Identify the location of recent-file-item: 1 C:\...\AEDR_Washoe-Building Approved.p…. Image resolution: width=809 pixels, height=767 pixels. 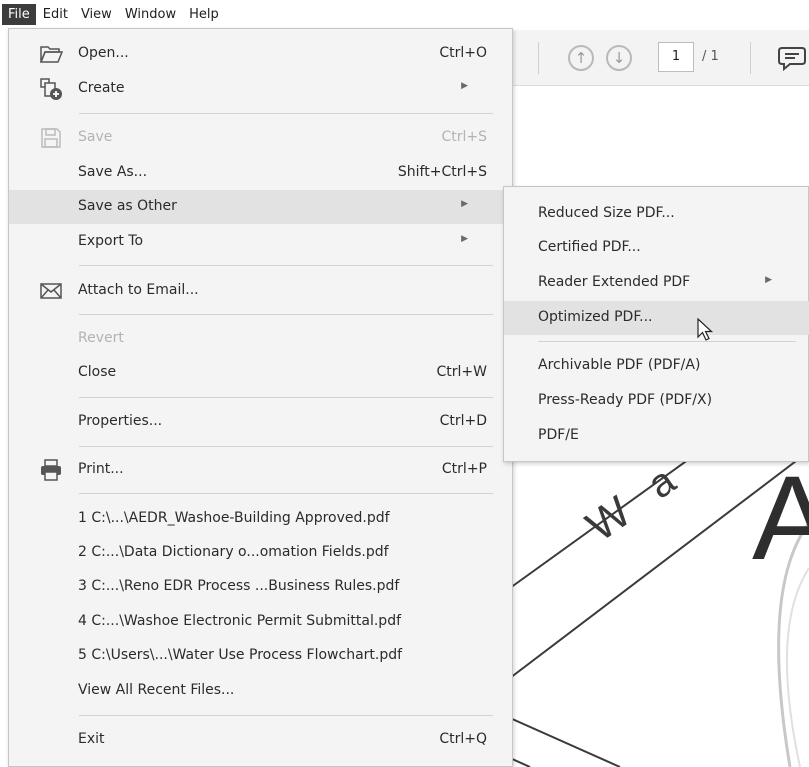
(260, 519).